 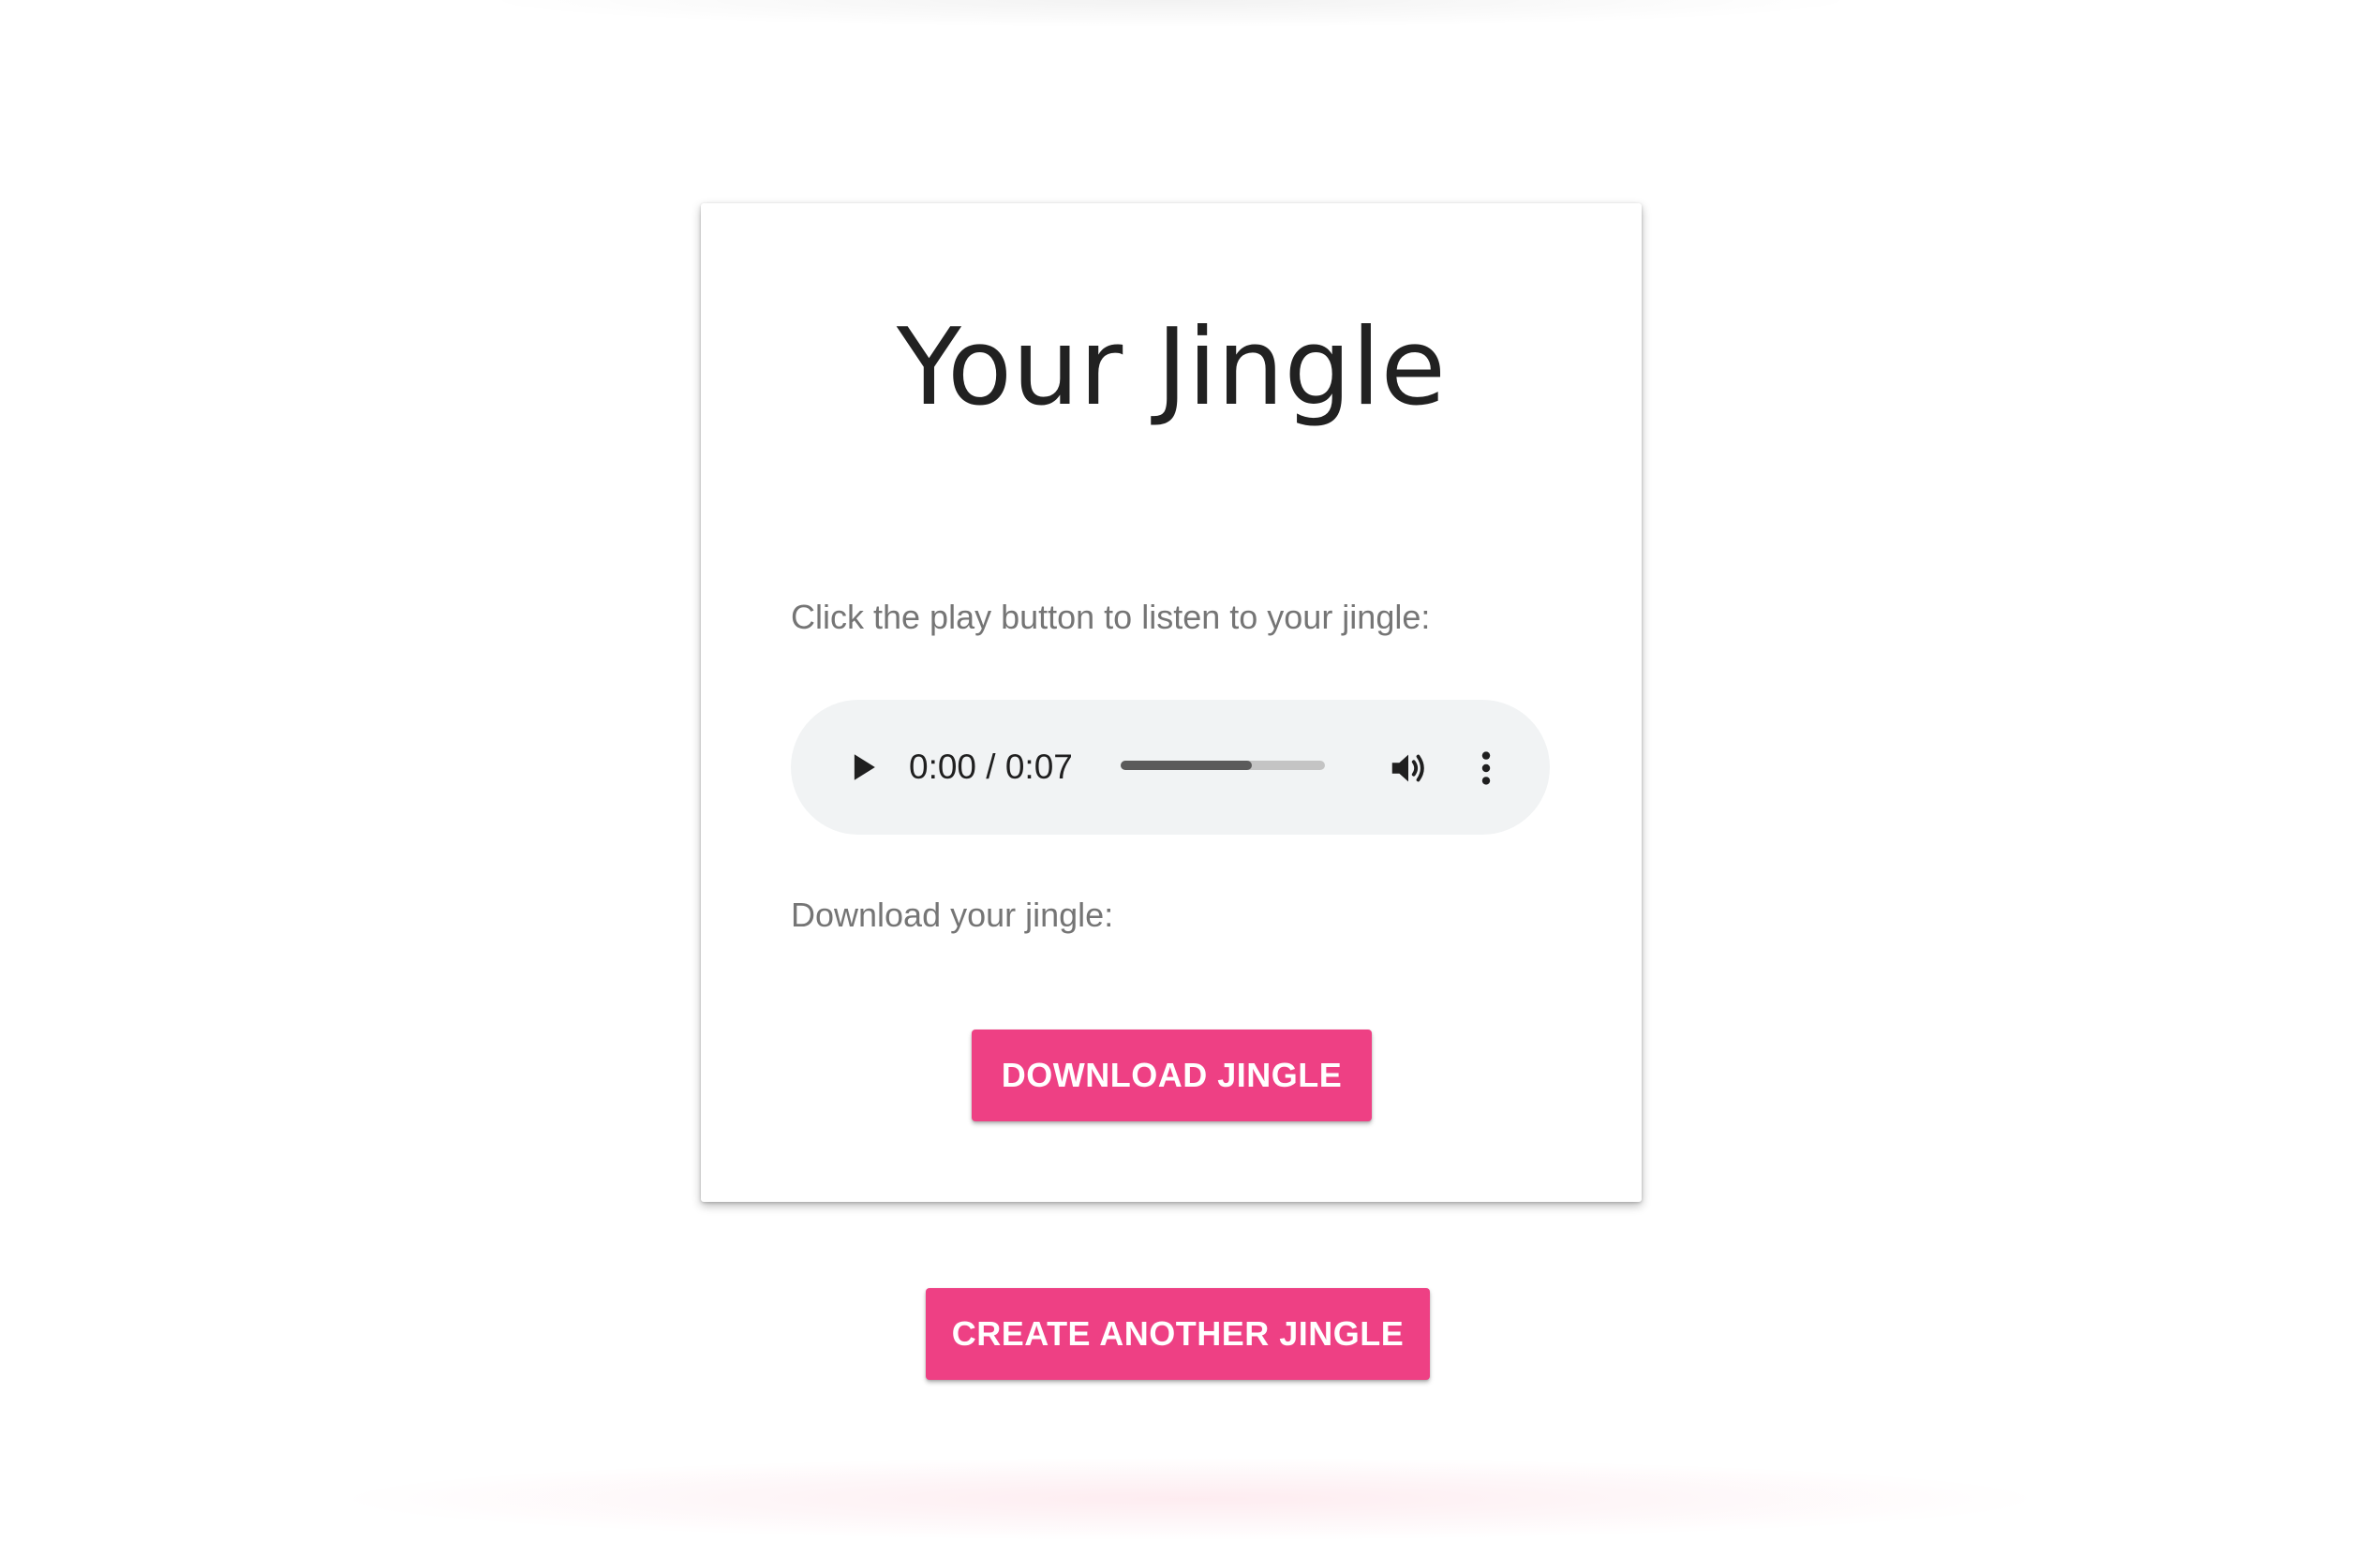 What do you see at coordinates (1186, 765) in the screenshot?
I see `progress-fill` at bounding box center [1186, 765].